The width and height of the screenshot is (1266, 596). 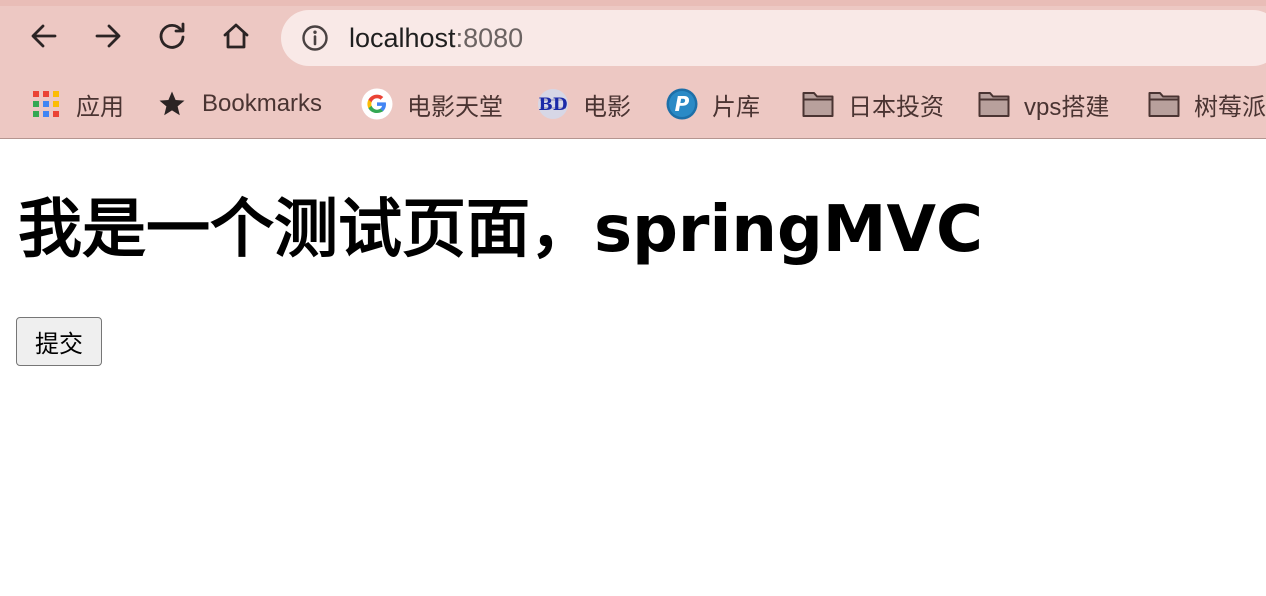 I want to click on browser-toolbar: localhost:8080, so click(x=633, y=39).